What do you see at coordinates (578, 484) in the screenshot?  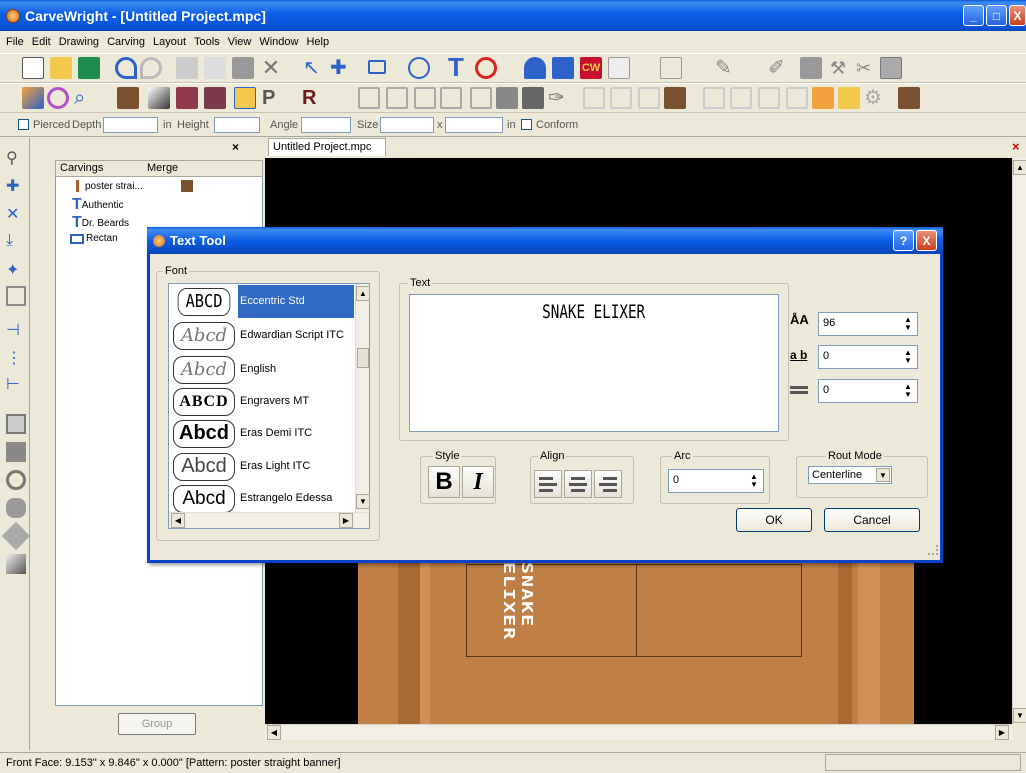 I see `align-center-button` at bounding box center [578, 484].